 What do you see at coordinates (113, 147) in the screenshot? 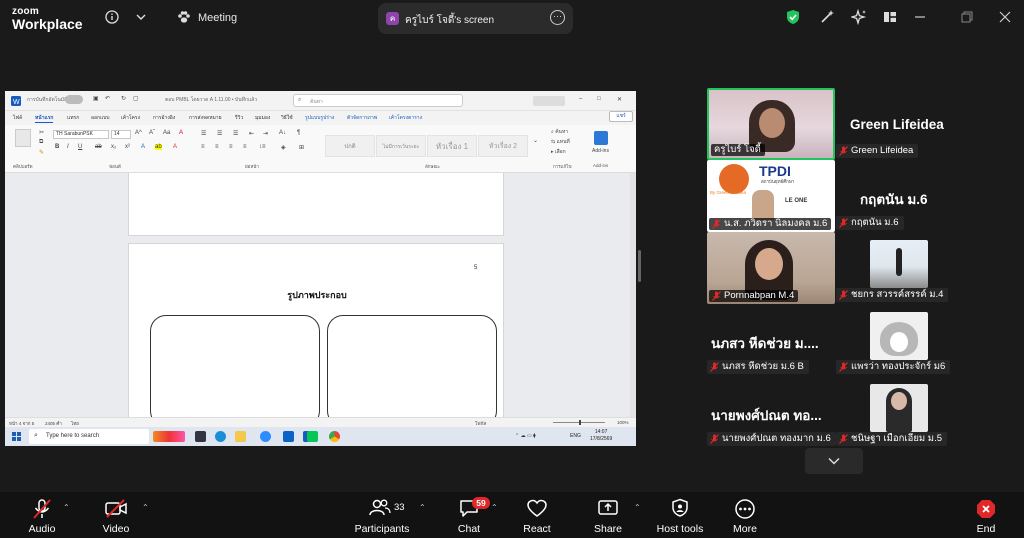
I see `subscript-icon: x₂` at bounding box center [113, 147].